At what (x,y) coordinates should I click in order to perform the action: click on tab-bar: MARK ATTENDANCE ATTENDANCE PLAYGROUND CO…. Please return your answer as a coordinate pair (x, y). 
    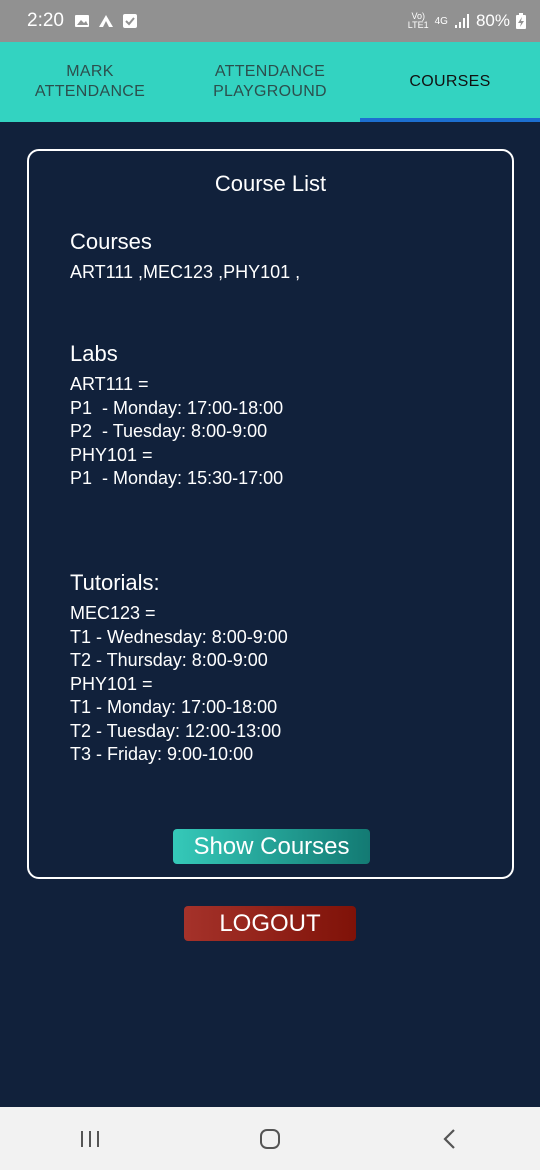
    Looking at the image, I should click on (270, 82).